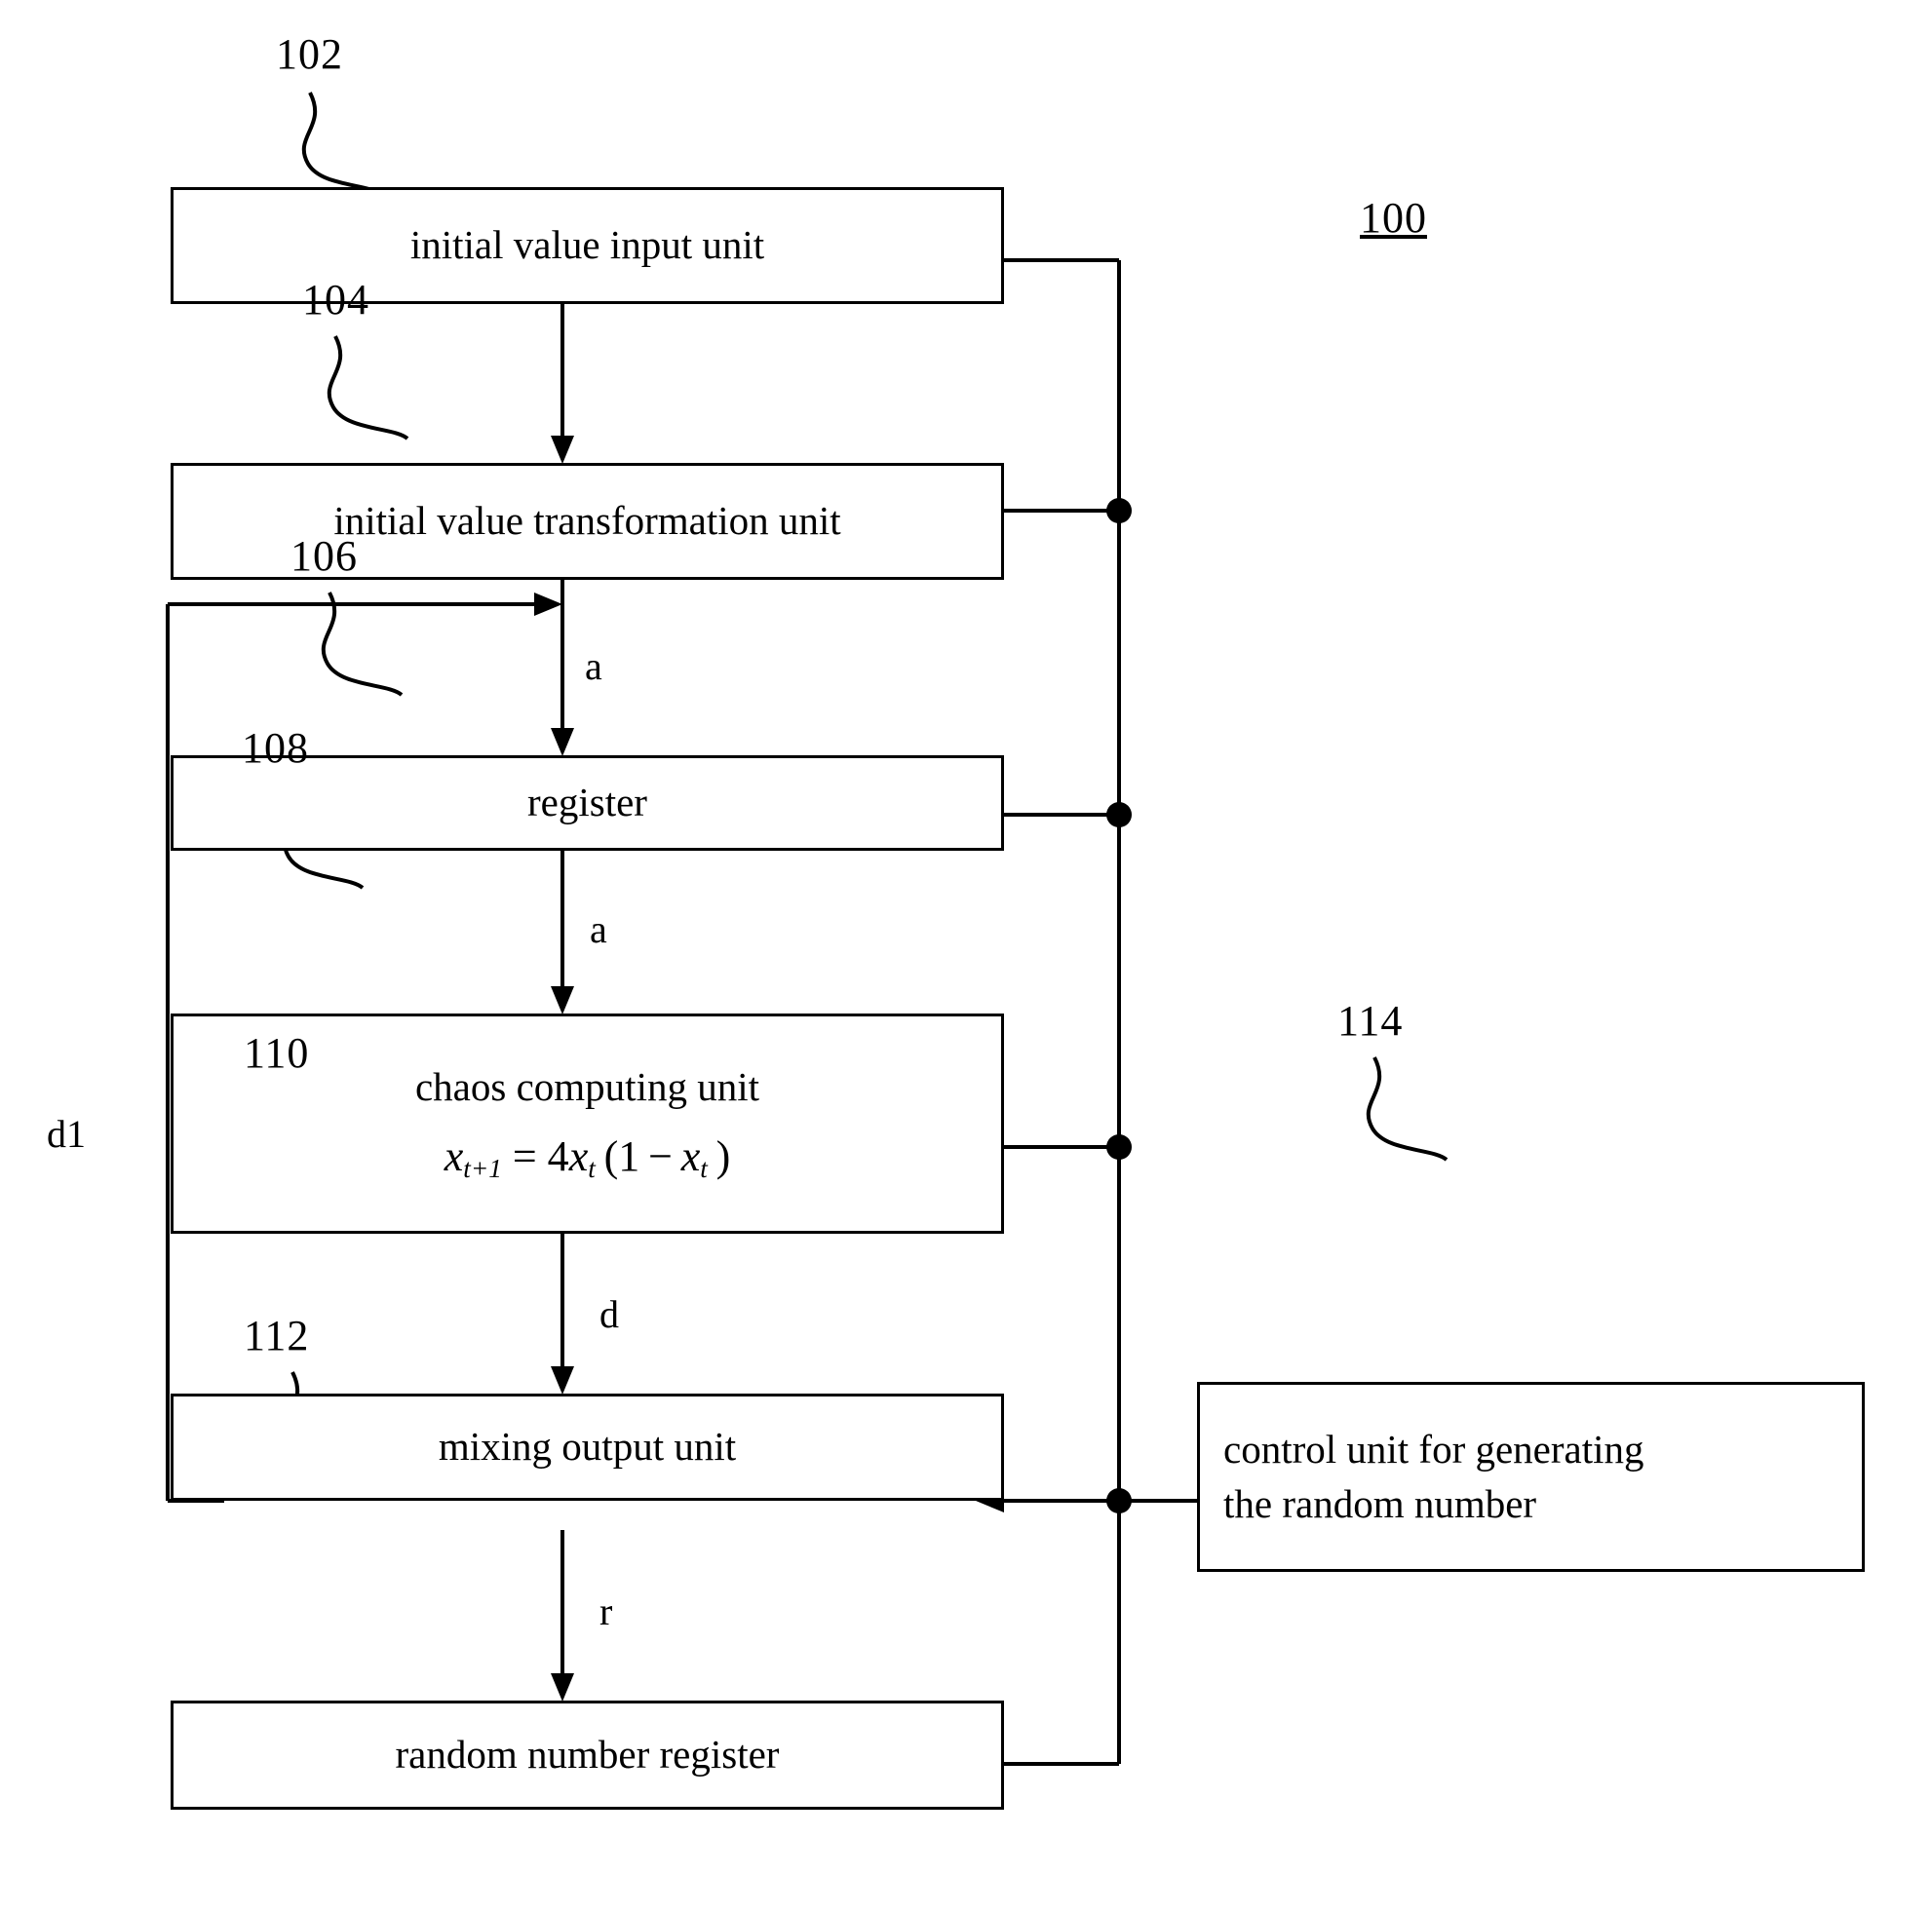  I want to click on block-label-line-1: control unit for generating, so click(1433, 1450).